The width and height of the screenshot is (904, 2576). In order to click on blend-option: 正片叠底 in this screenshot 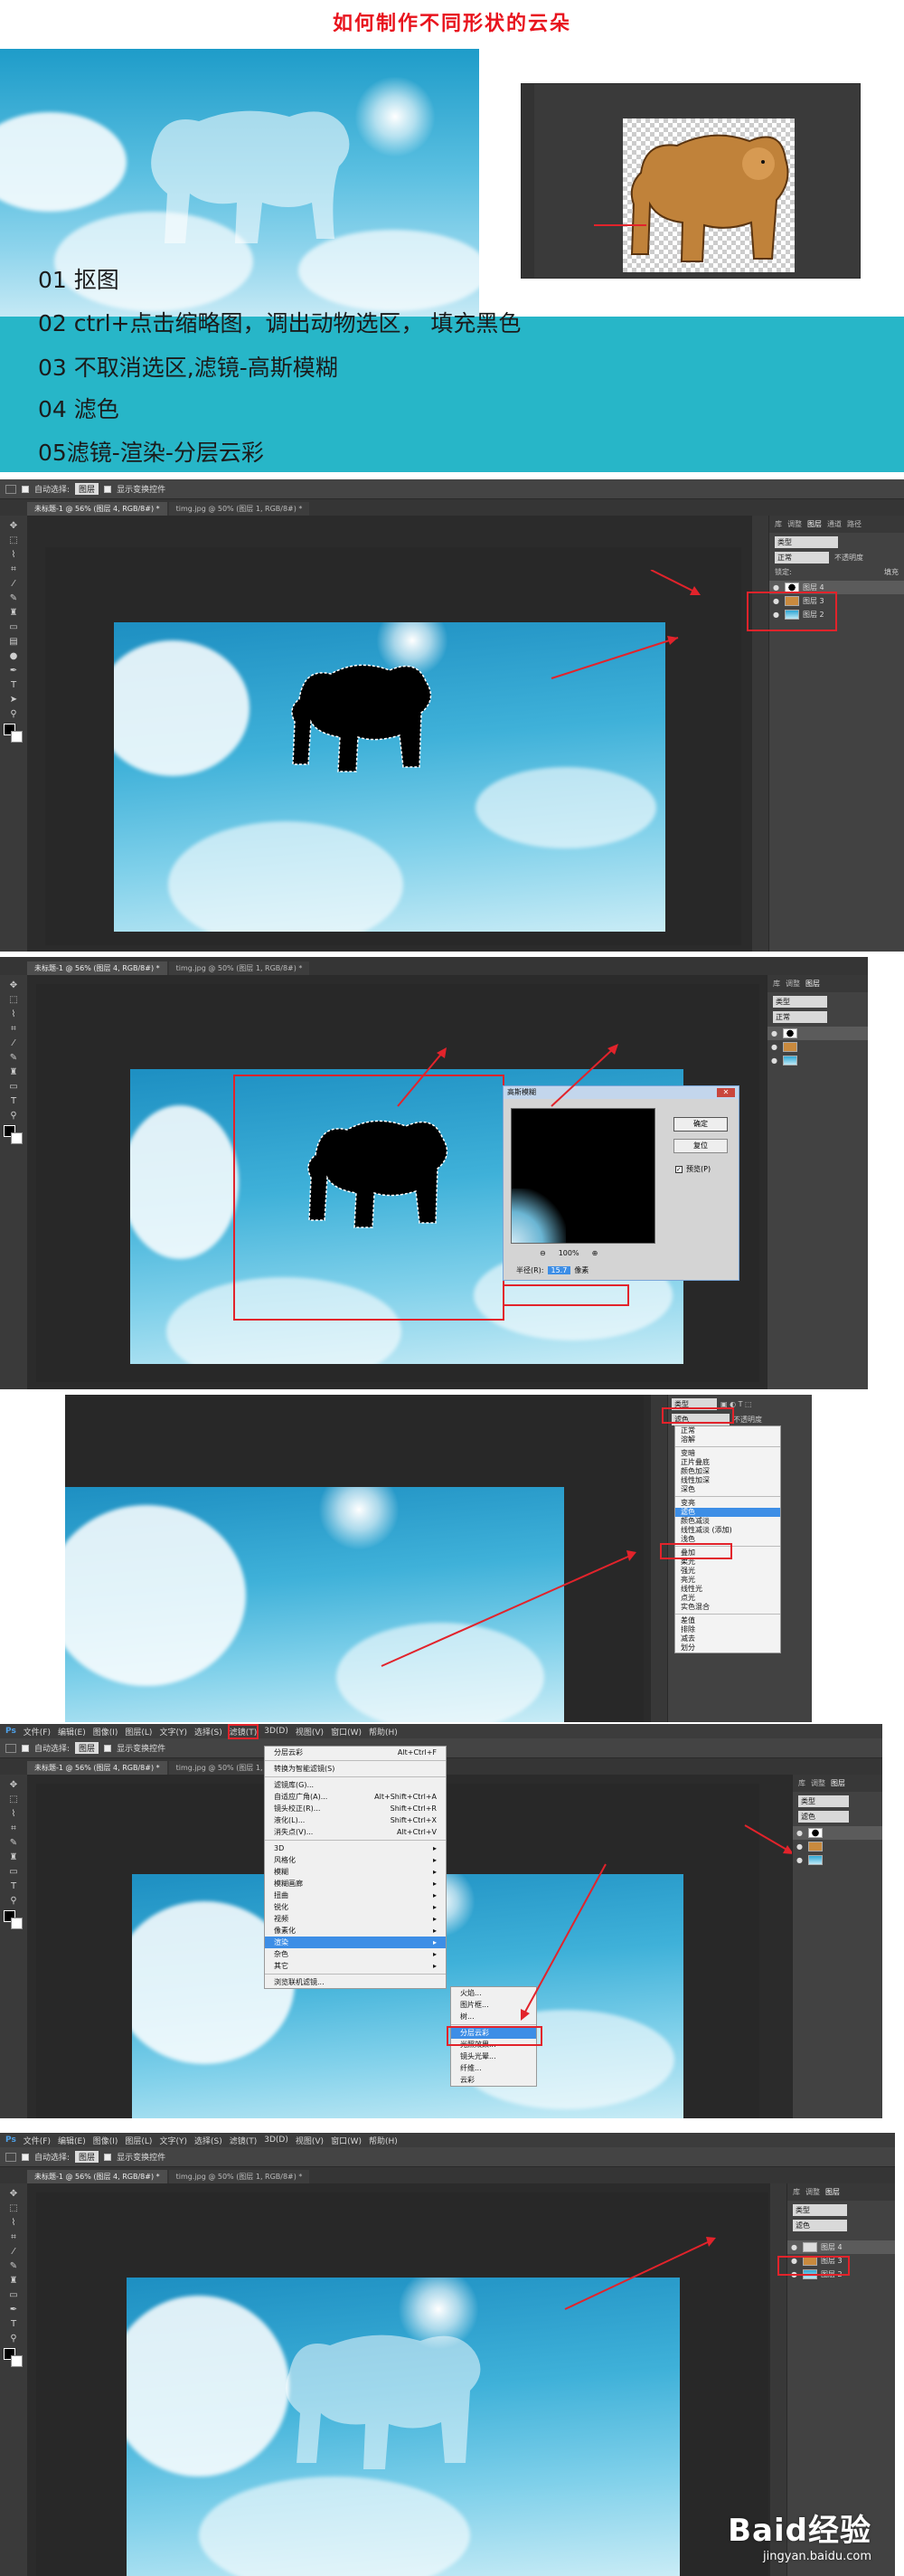, I will do `click(727, 1462)`.